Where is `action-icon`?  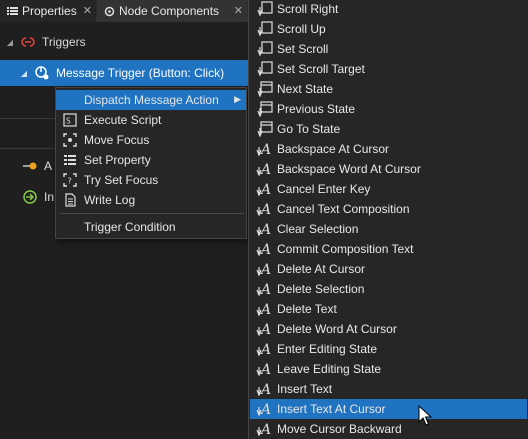 action-icon is located at coordinates (30, 166).